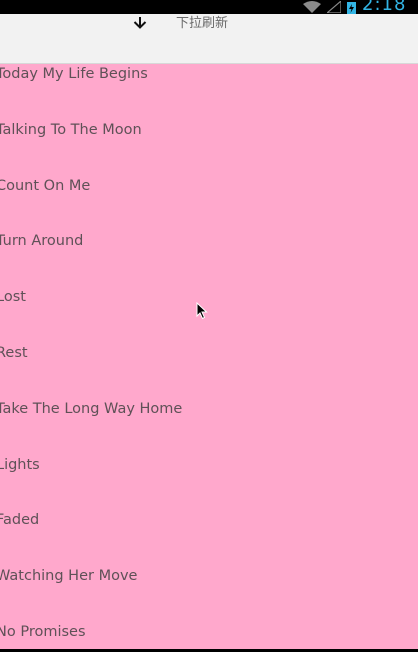 The width and height of the screenshot is (418, 652). I want to click on list-item-label: Watching Her Move, so click(69, 576).